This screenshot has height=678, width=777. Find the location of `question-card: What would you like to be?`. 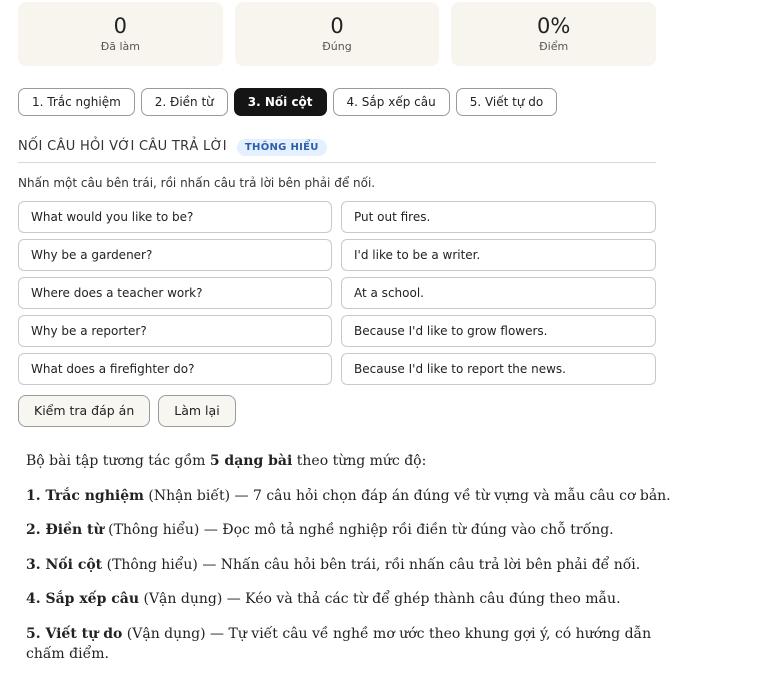

question-card: What would you like to be? is located at coordinates (175, 217).